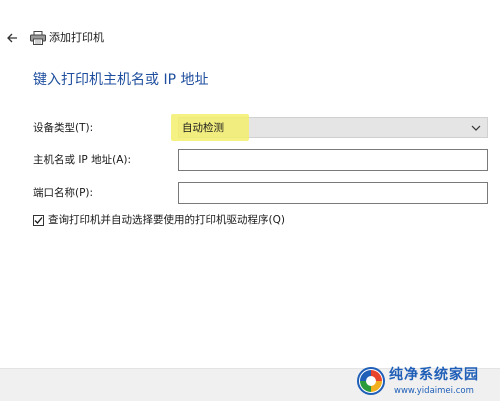  Describe the element at coordinates (121, 80) in the screenshot. I see `page-heading: 键入打印机主机名或 IP 地址` at that location.